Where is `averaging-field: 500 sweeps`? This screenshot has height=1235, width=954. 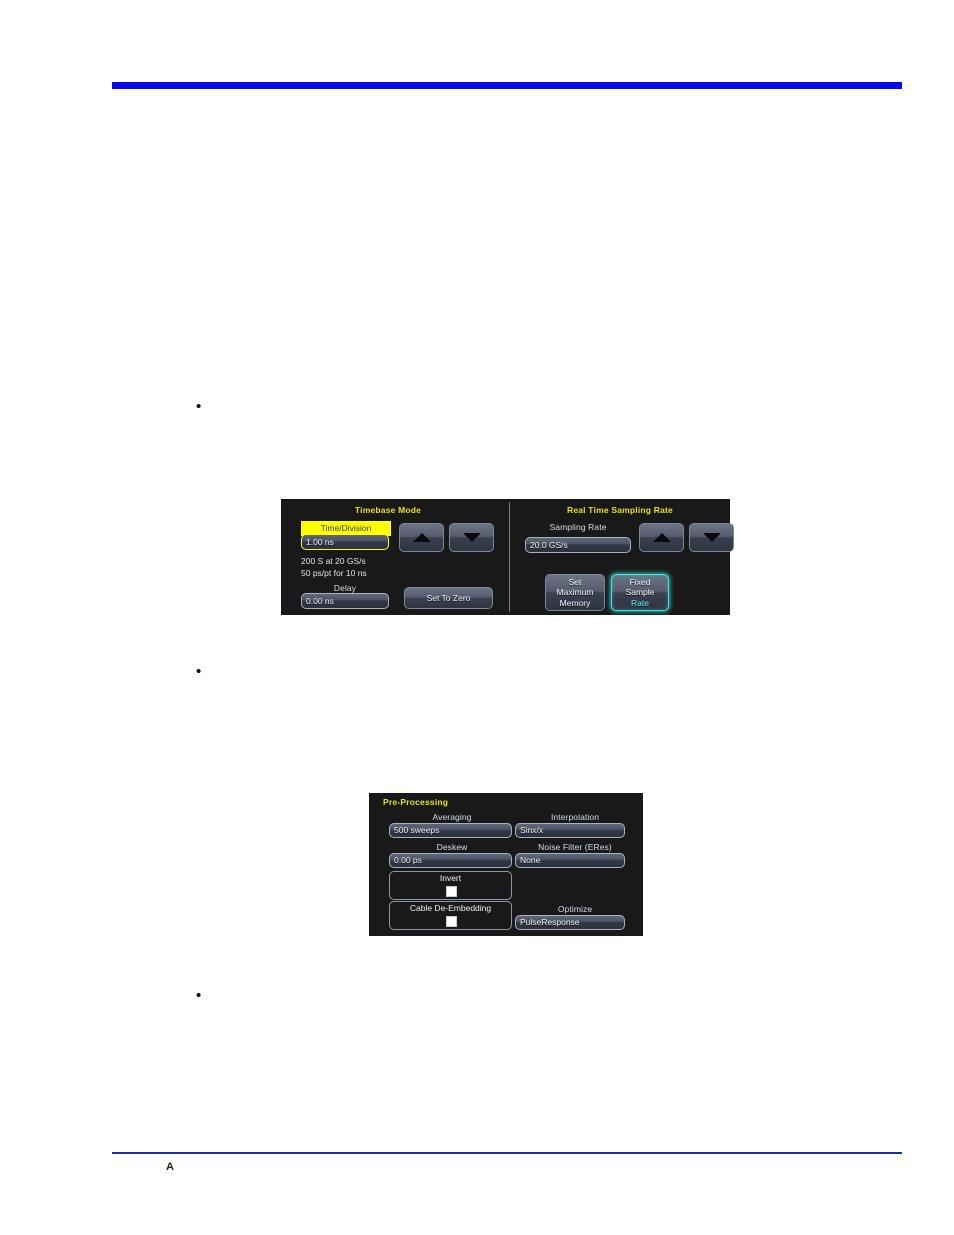
averaging-field: 500 sweeps is located at coordinates (450, 830).